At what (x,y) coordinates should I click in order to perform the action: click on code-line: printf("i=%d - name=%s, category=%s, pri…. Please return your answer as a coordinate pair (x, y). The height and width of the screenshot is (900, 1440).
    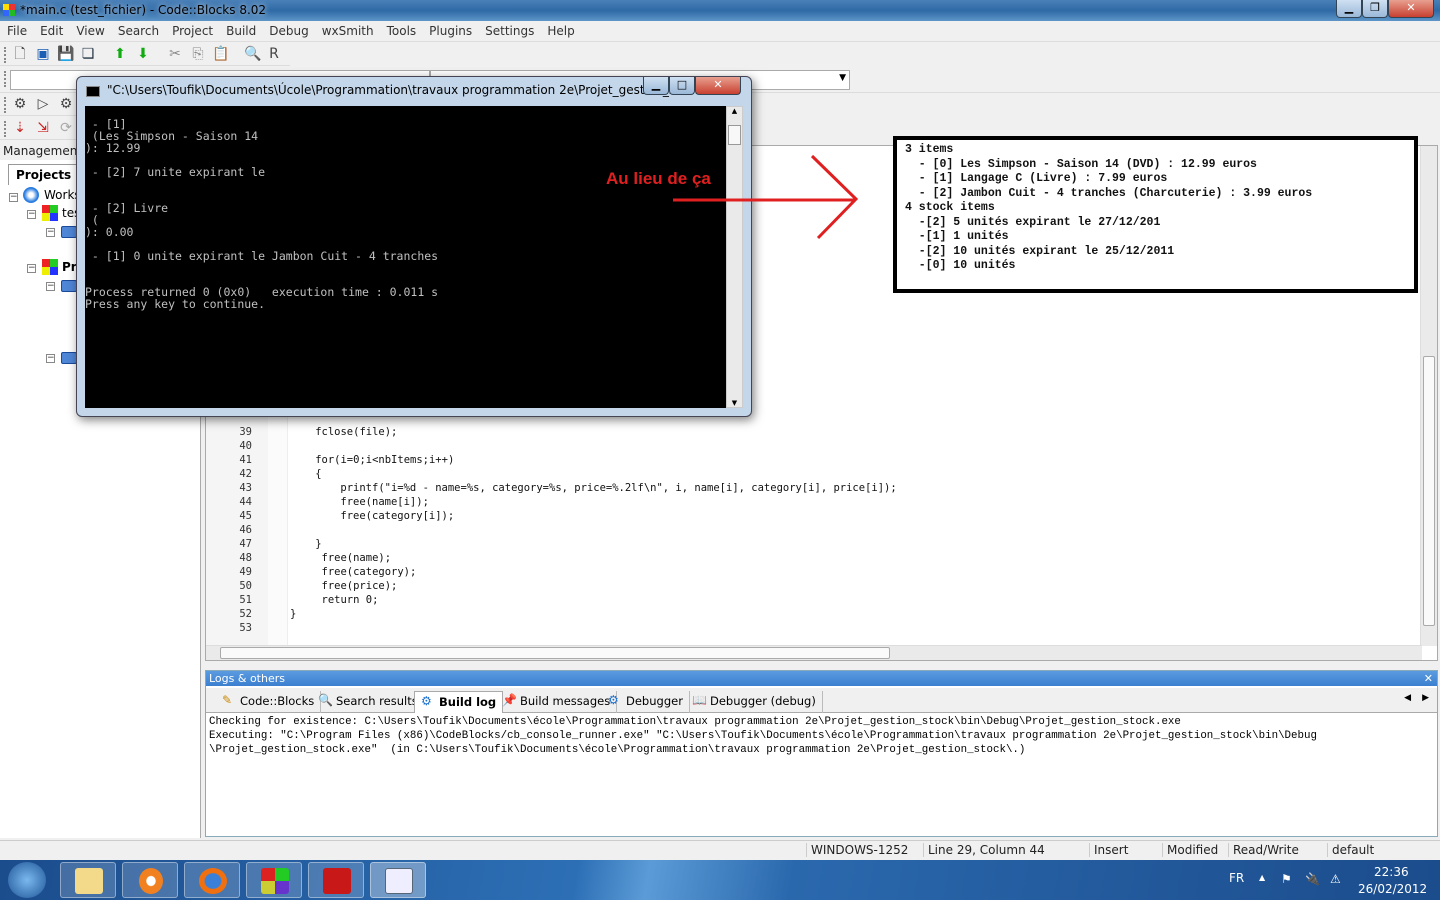
    Looking at the image, I should click on (593, 488).